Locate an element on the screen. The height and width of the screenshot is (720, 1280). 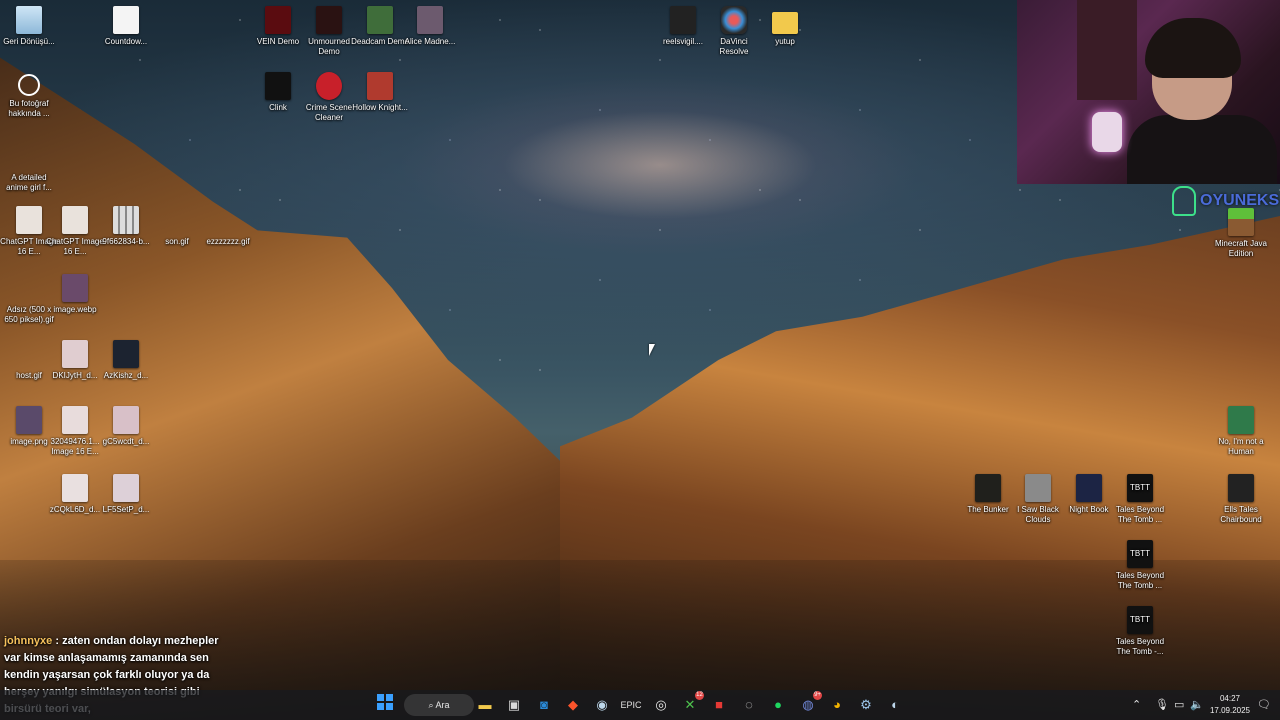
bookshelf is located at coordinates (1107, 50).